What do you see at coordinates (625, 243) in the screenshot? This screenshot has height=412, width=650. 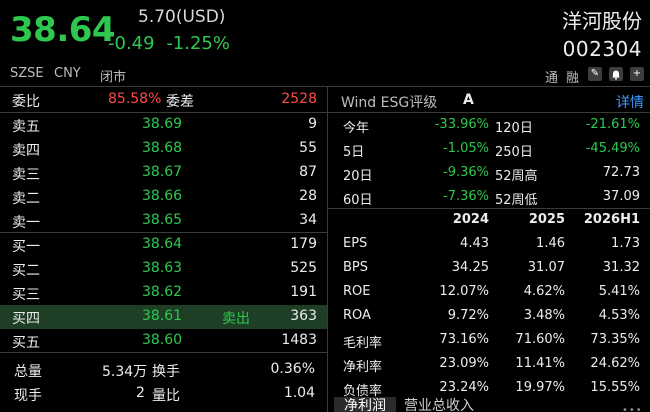 I see `fin-value-3: 1.73` at bounding box center [625, 243].